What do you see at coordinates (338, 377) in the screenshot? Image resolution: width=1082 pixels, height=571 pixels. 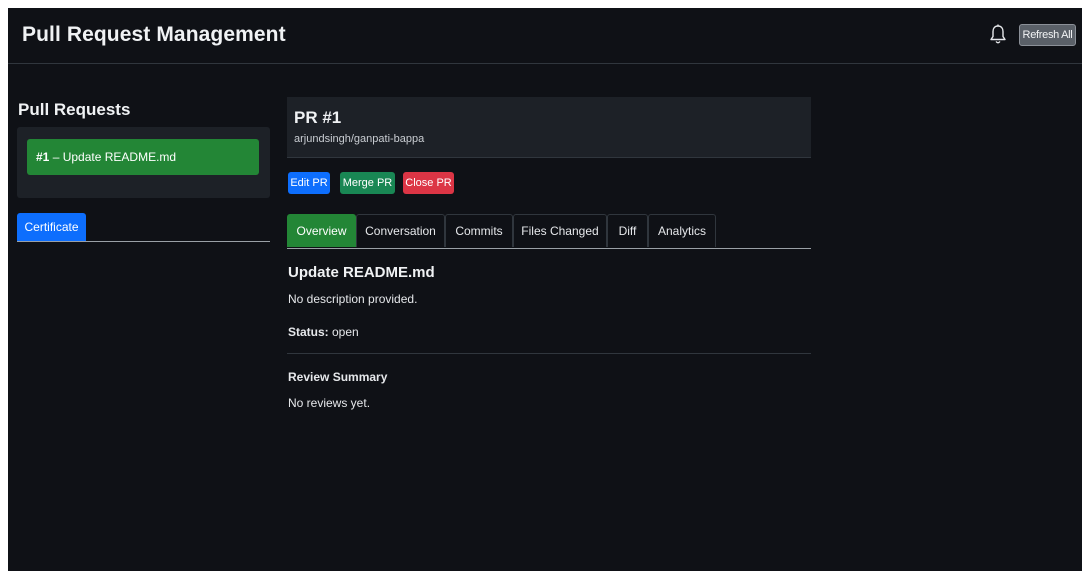 I see `review-summary-title: Review Summary` at bounding box center [338, 377].